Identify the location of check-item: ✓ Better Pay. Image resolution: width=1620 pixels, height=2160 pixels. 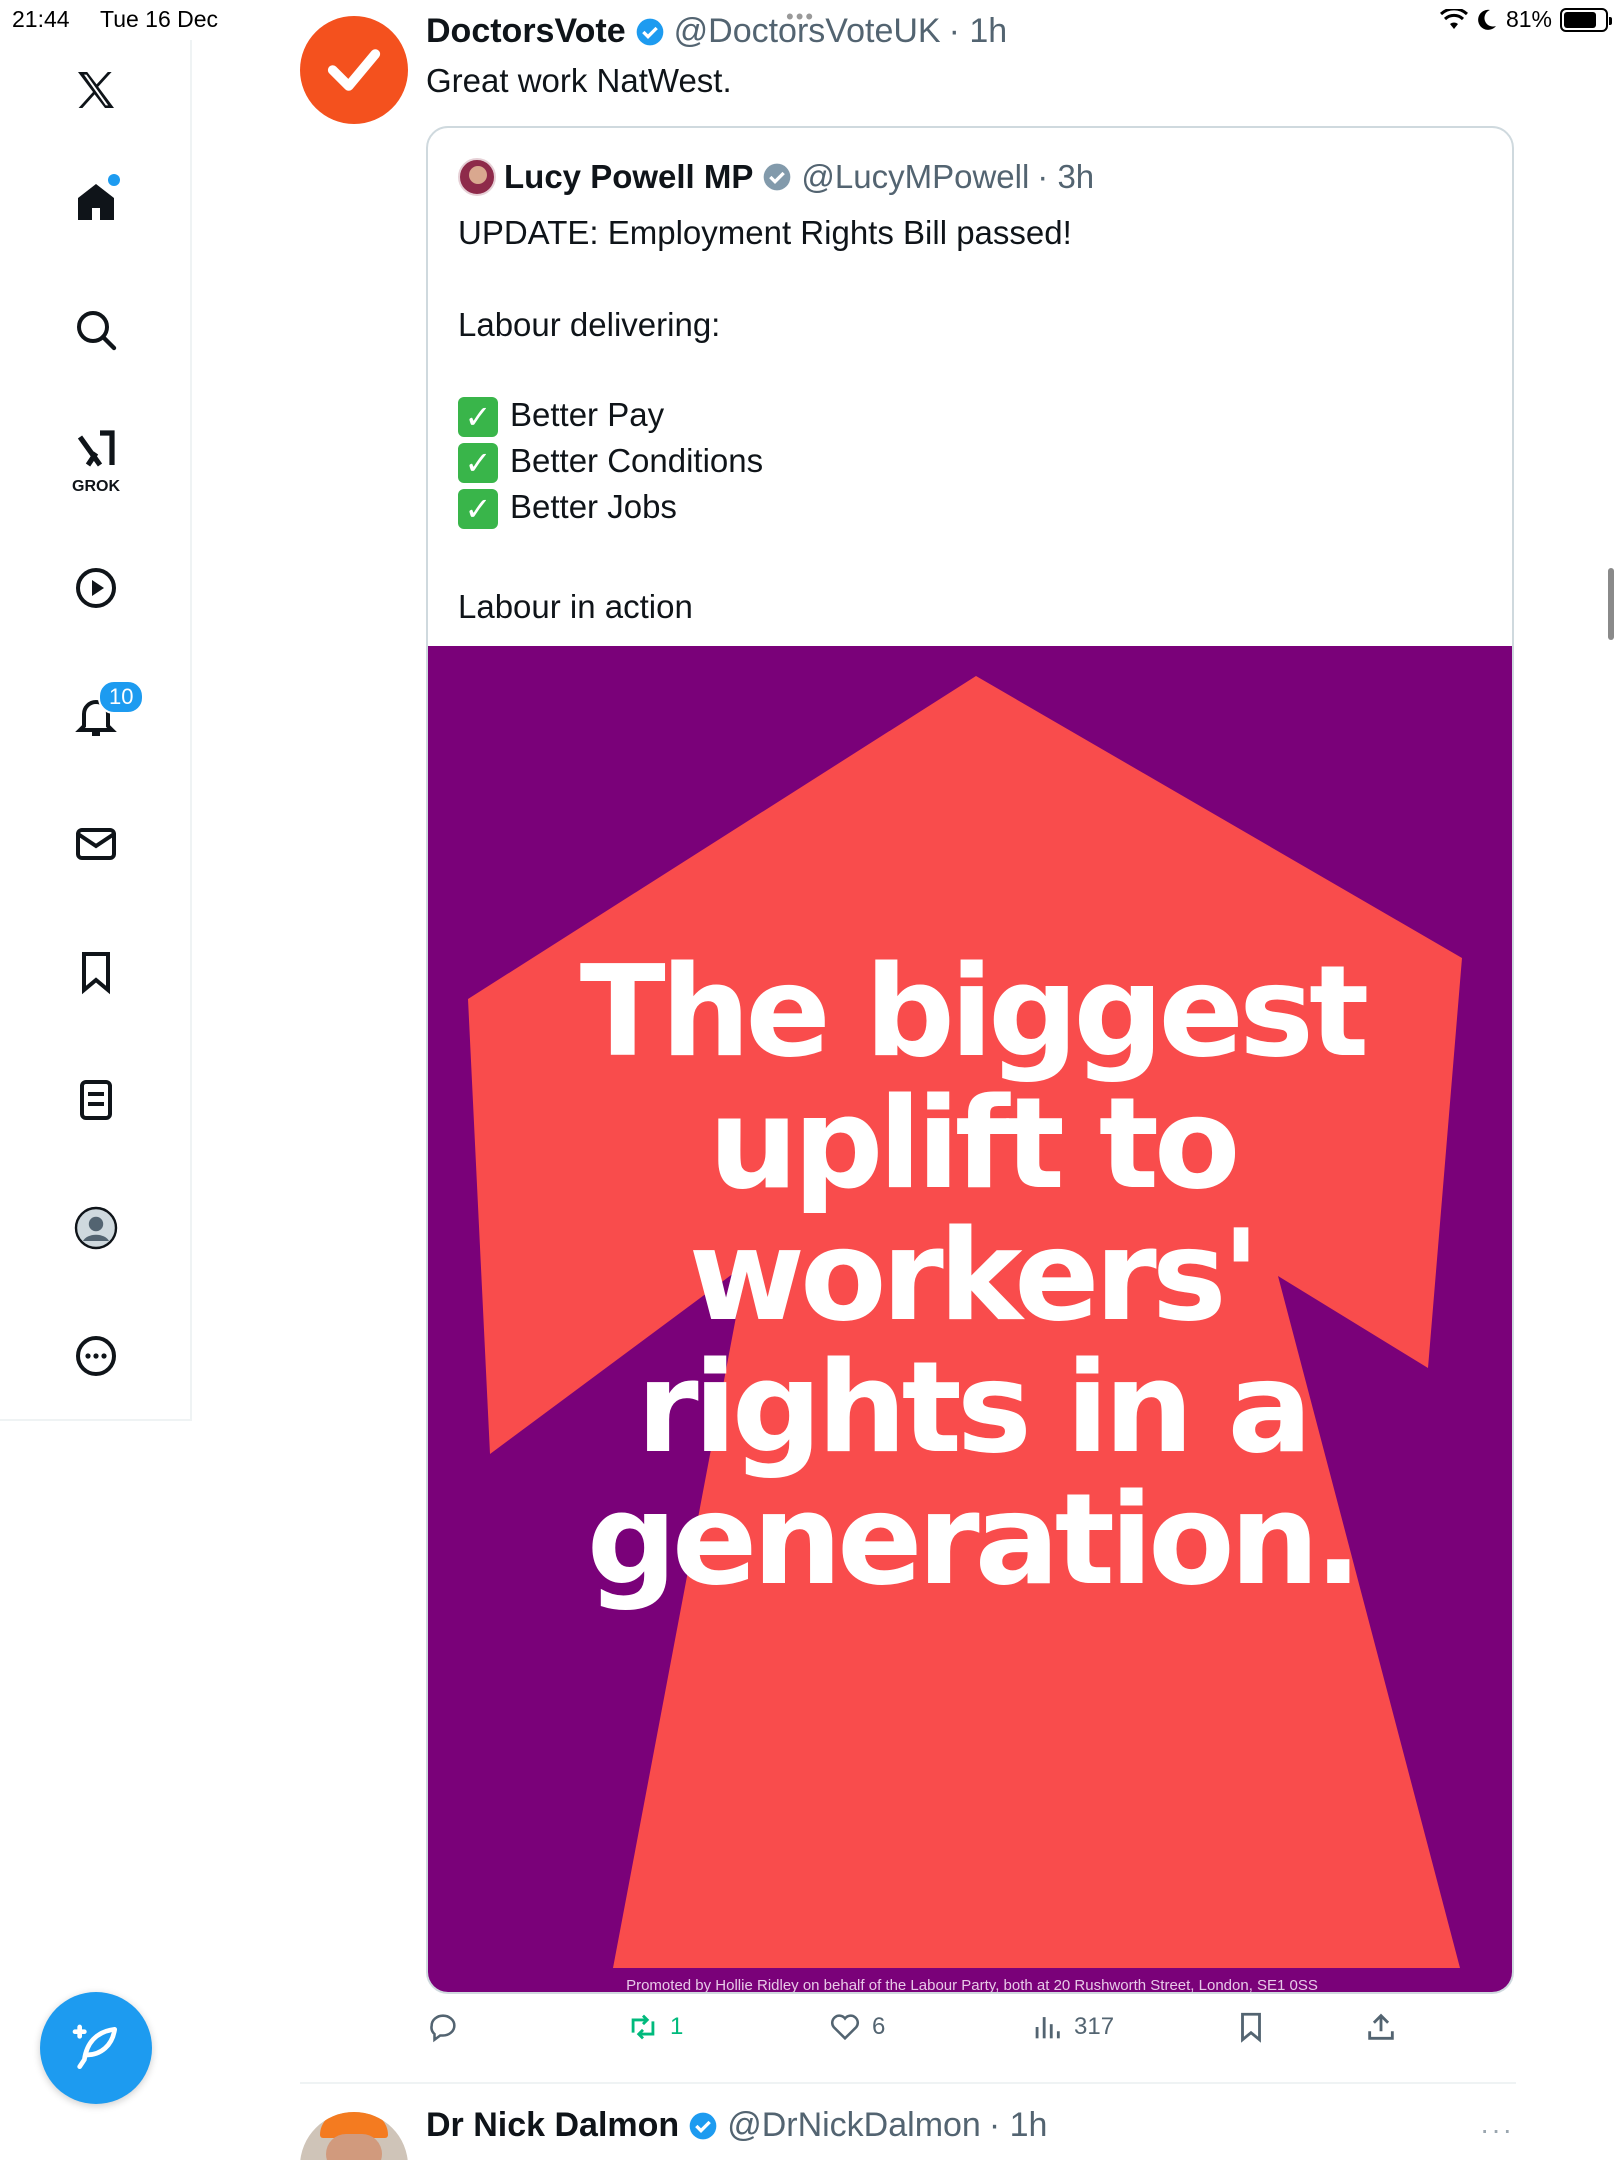
(561, 417).